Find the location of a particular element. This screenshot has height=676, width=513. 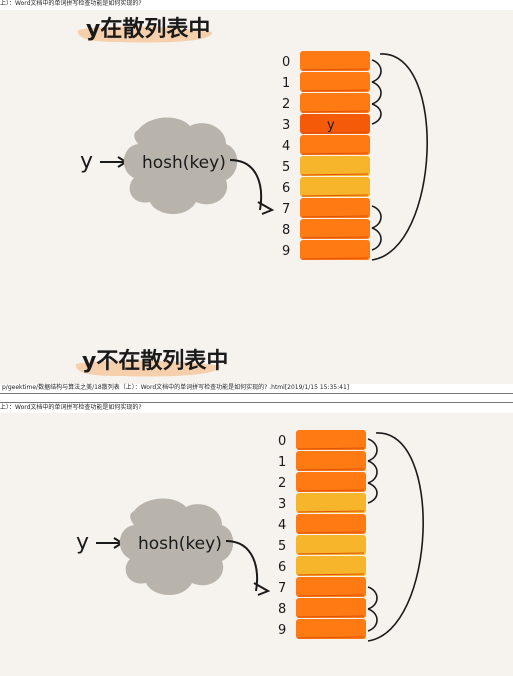

hash-function-label: hosh(key) is located at coordinates (184, 163).